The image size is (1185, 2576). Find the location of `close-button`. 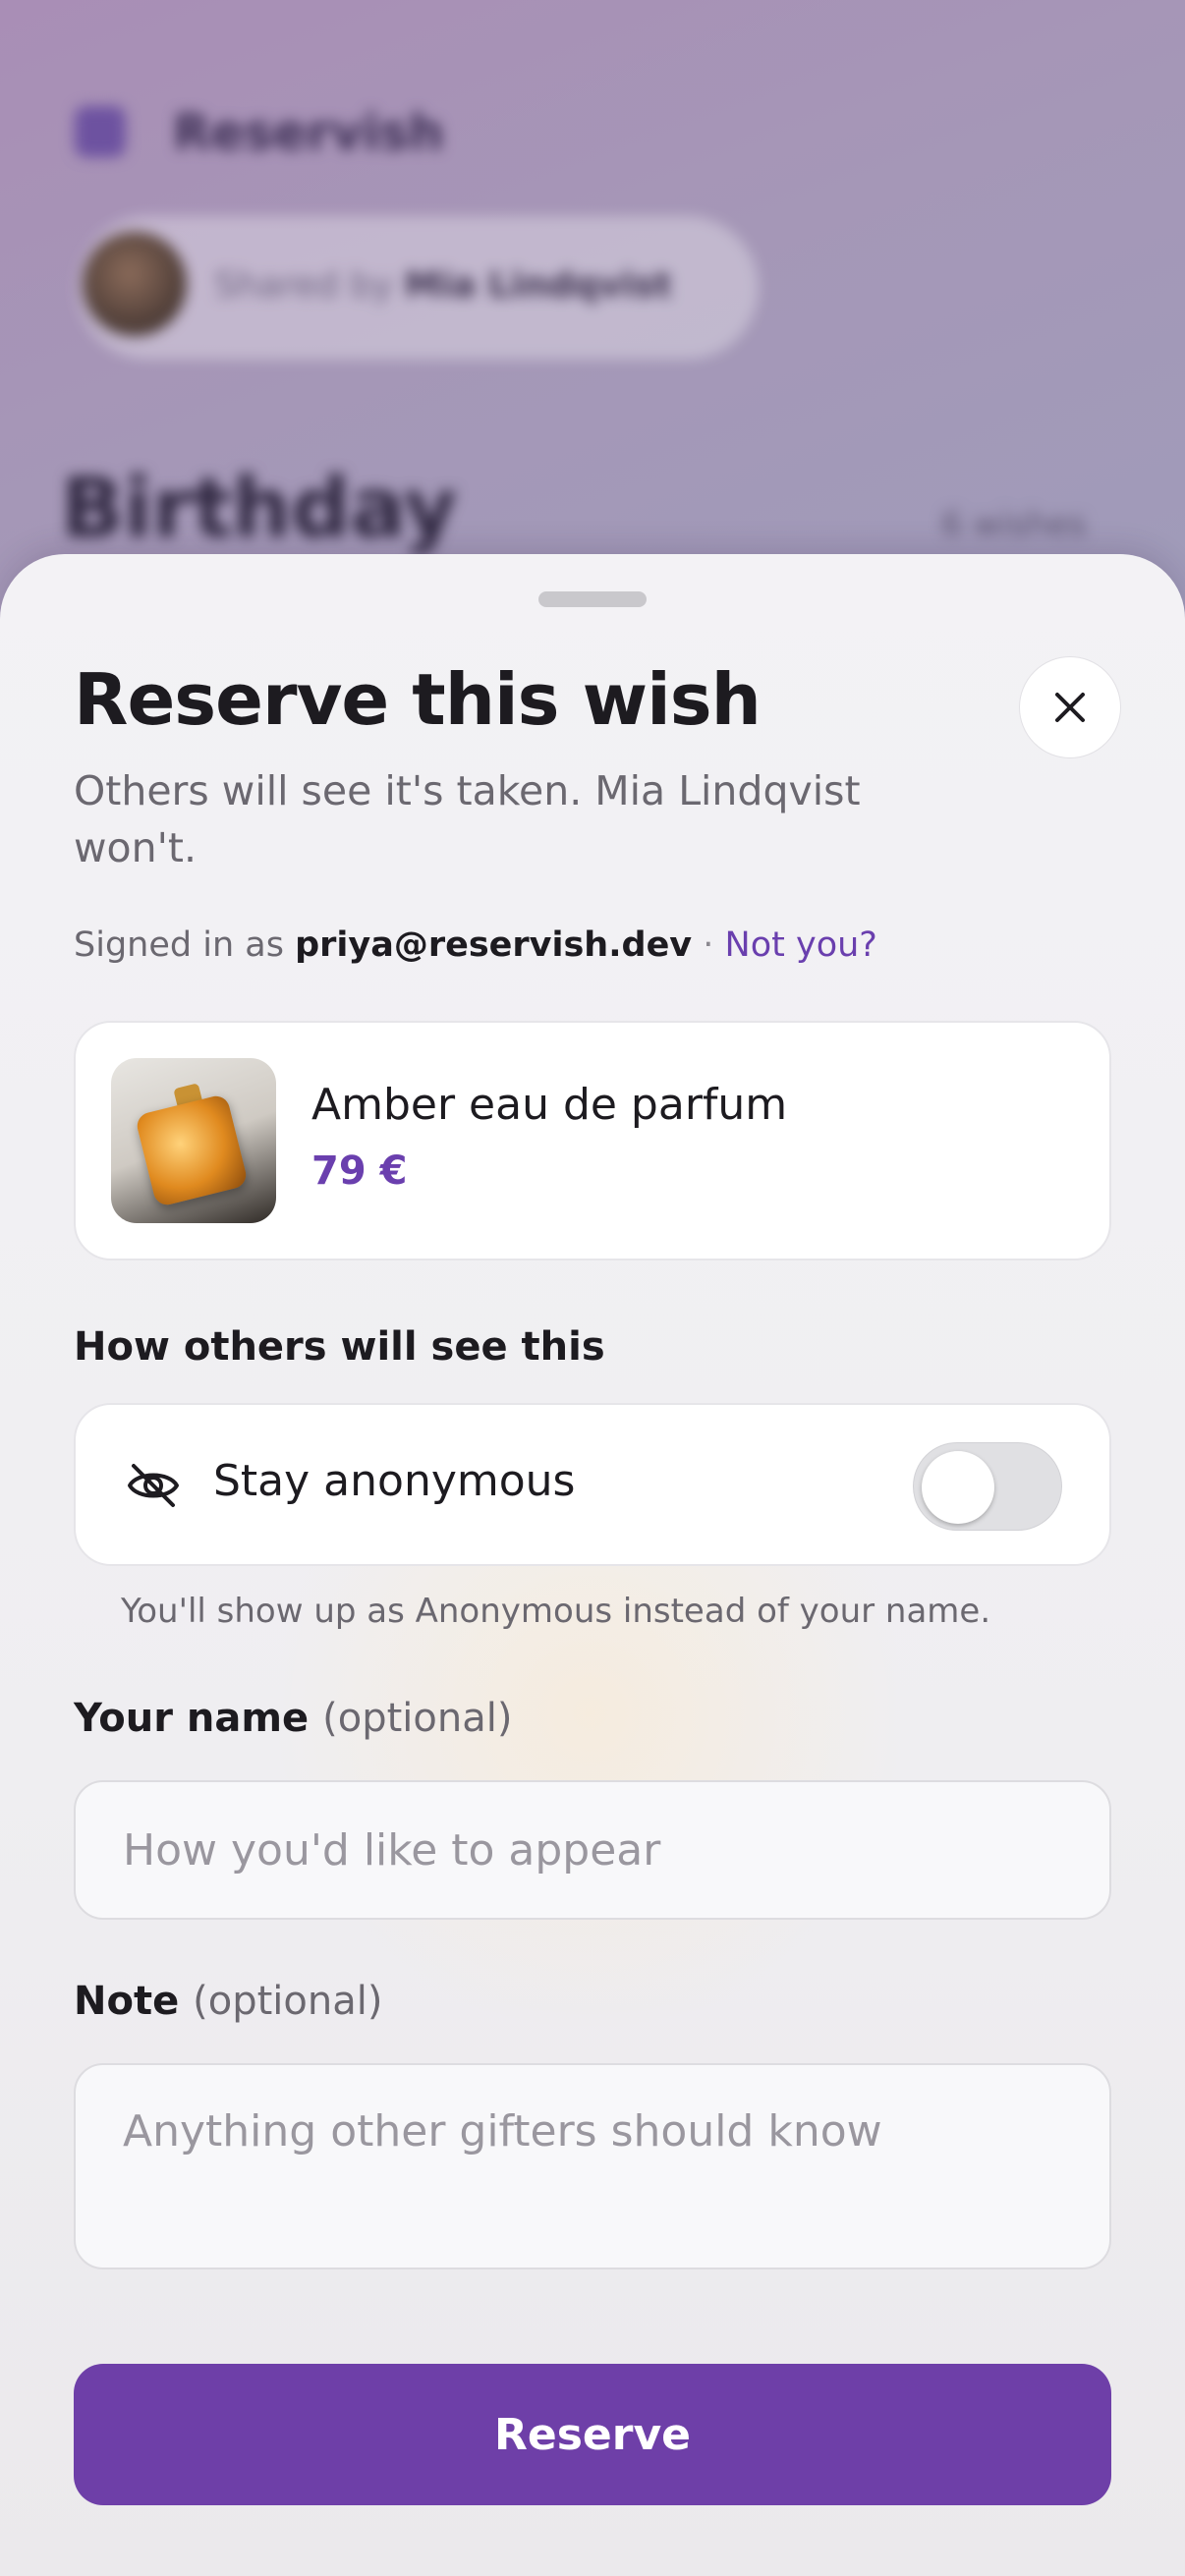

close-button is located at coordinates (1070, 707).